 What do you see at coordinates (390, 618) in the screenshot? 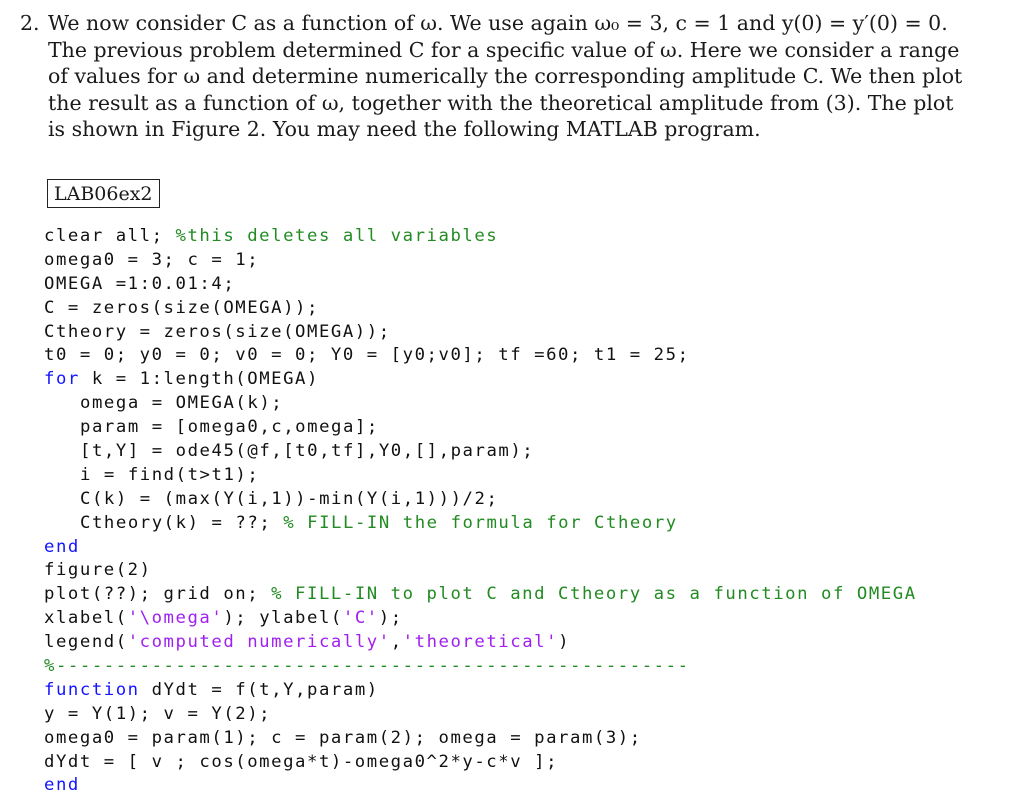
I see `code-token-plain: );` at bounding box center [390, 618].